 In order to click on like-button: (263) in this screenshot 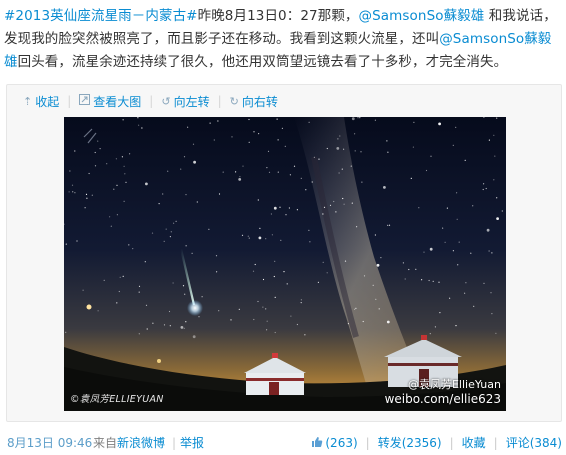, I will do `click(334, 442)`.